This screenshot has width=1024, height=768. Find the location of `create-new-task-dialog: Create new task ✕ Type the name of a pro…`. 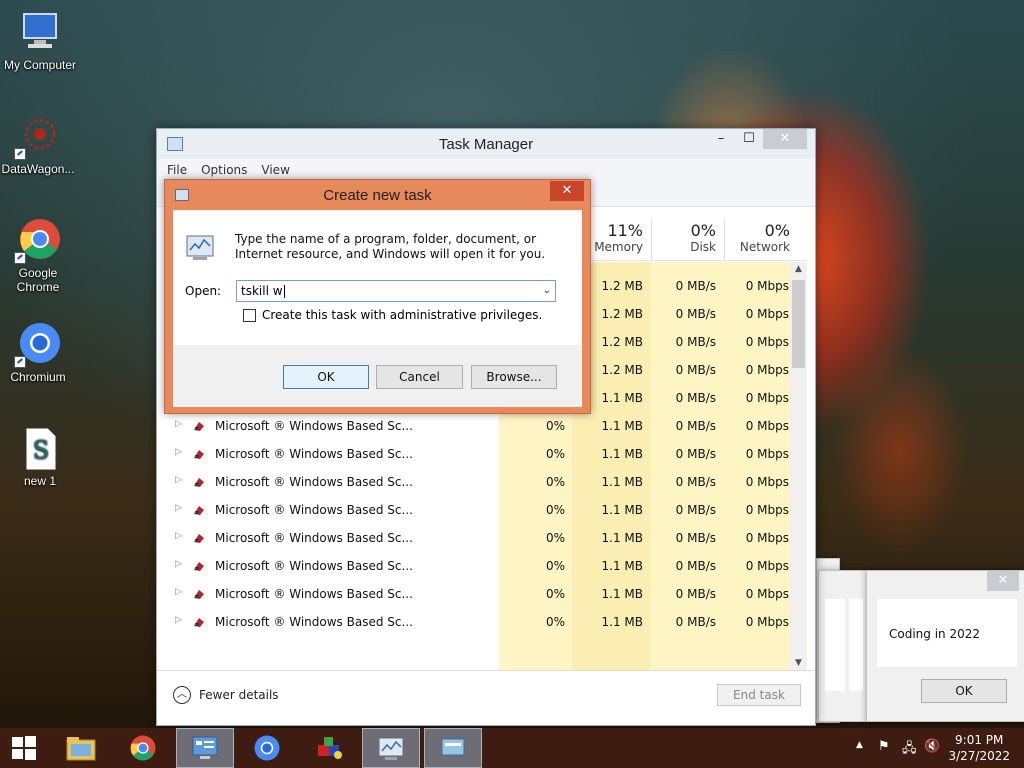

create-new-task-dialog: Create new task ✕ Type the name of a pro… is located at coordinates (377, 296).